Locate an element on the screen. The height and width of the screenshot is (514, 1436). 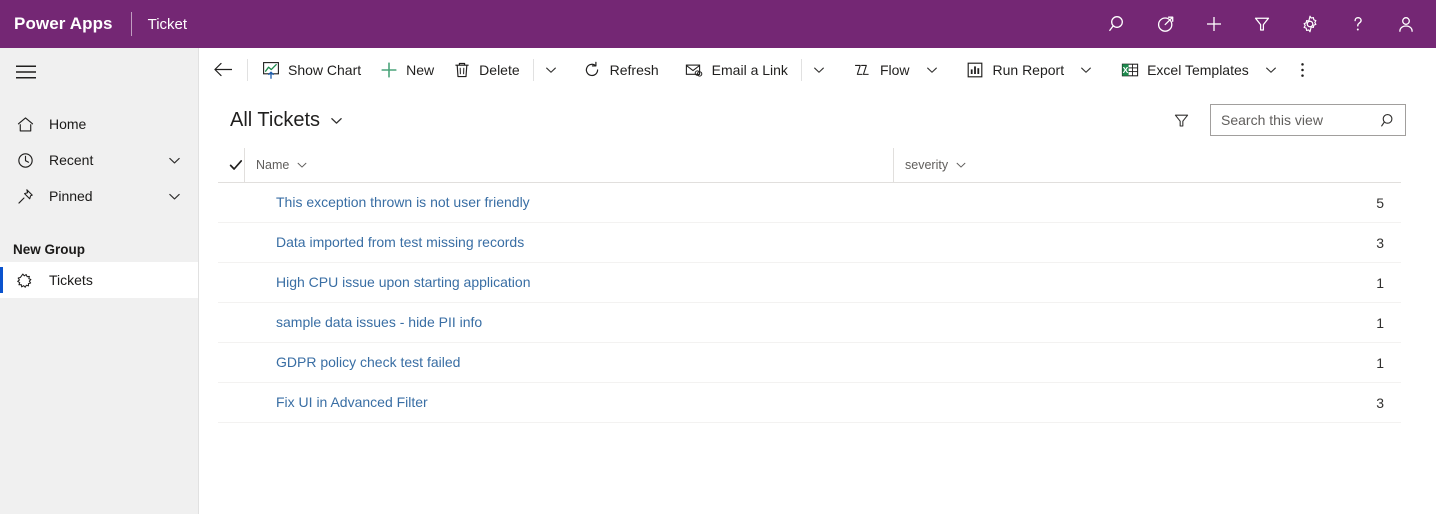
run-report-label: Run Report is located at coordinates (1028, 69).